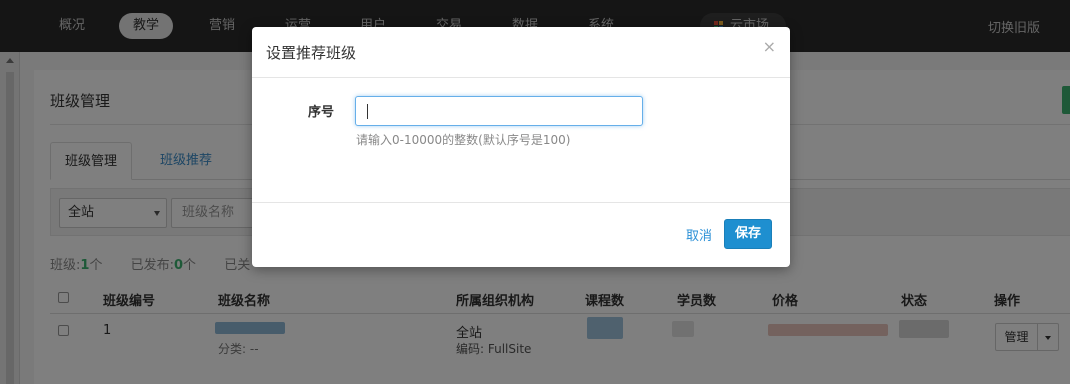 This screenshot has width=1070, height=384. Describe the element at coordinates (499, 111) in the screenshot. I see `sequence-input` at that location.